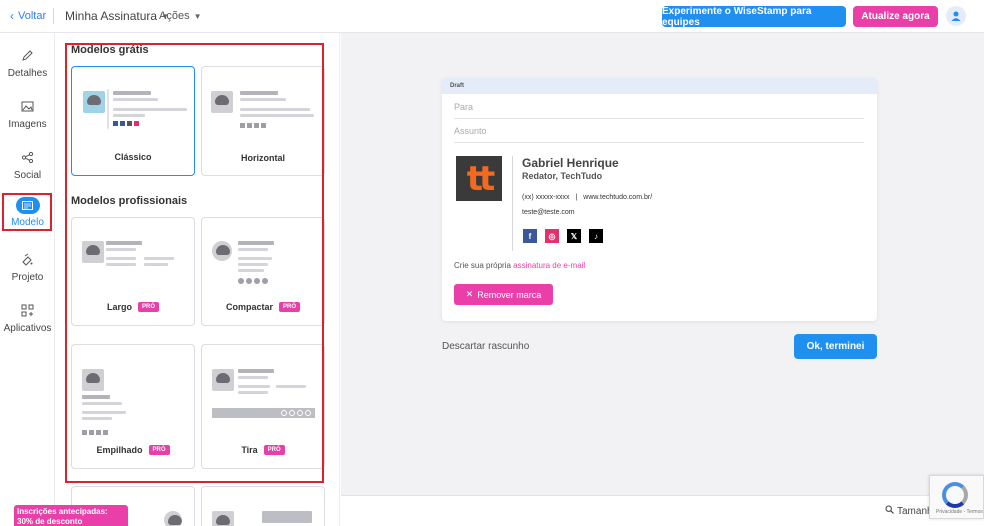 The width and height of the screenshot is (984, 526). Describe the element at coordinates (71, 515) in the screenshot. I see `early-signup-promo: Inscrições antecipadas: 30% de desconto` at that location.